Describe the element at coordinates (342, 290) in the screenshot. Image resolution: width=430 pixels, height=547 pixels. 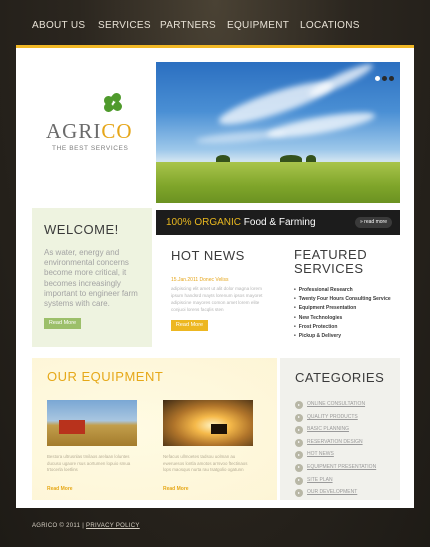
I see `list-item: Professional Research` at that location.